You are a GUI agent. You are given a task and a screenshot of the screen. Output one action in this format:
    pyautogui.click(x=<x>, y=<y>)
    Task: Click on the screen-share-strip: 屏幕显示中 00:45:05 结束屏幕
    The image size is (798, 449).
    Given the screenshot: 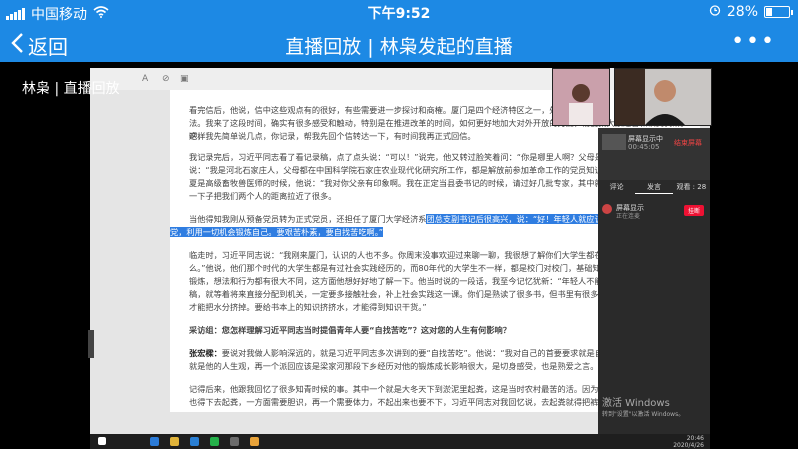 What is the action you would take?
    pyautogui.click(x=654, y=154)
    